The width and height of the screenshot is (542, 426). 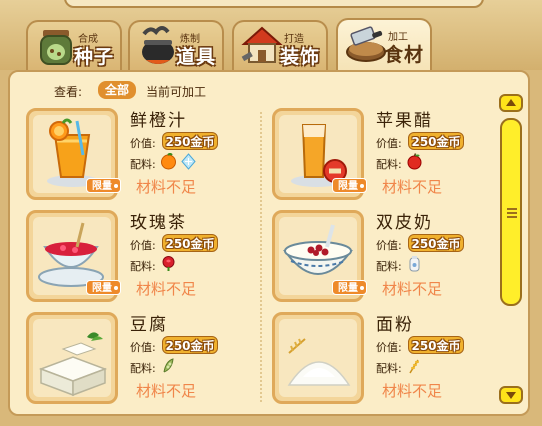 I want to click on wheat-icon, so click(x=414, y=366).